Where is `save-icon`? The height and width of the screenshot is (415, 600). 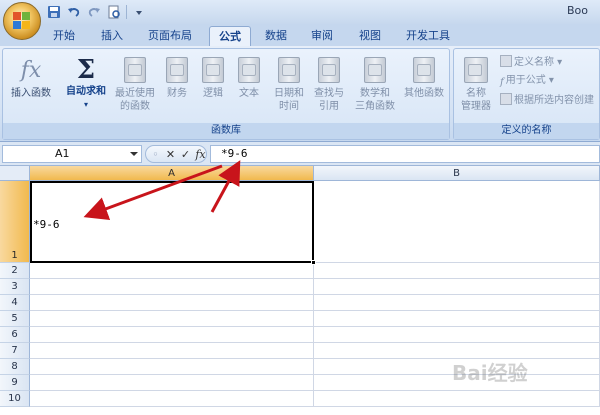 save-icon is located at coordinates (54, 12).